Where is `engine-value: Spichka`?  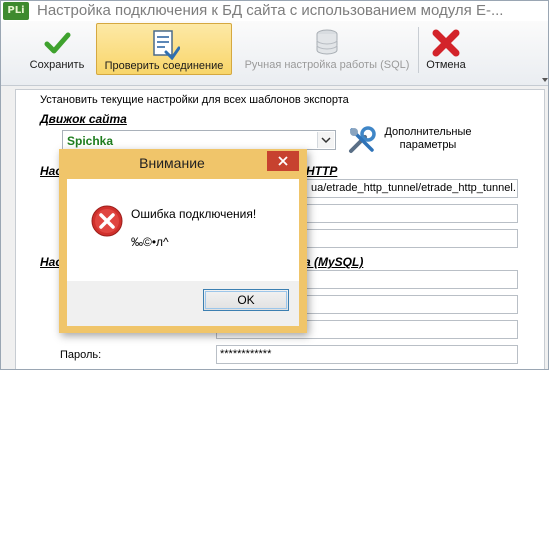 engine-value: Spichka is located at coordinates (90, 141).